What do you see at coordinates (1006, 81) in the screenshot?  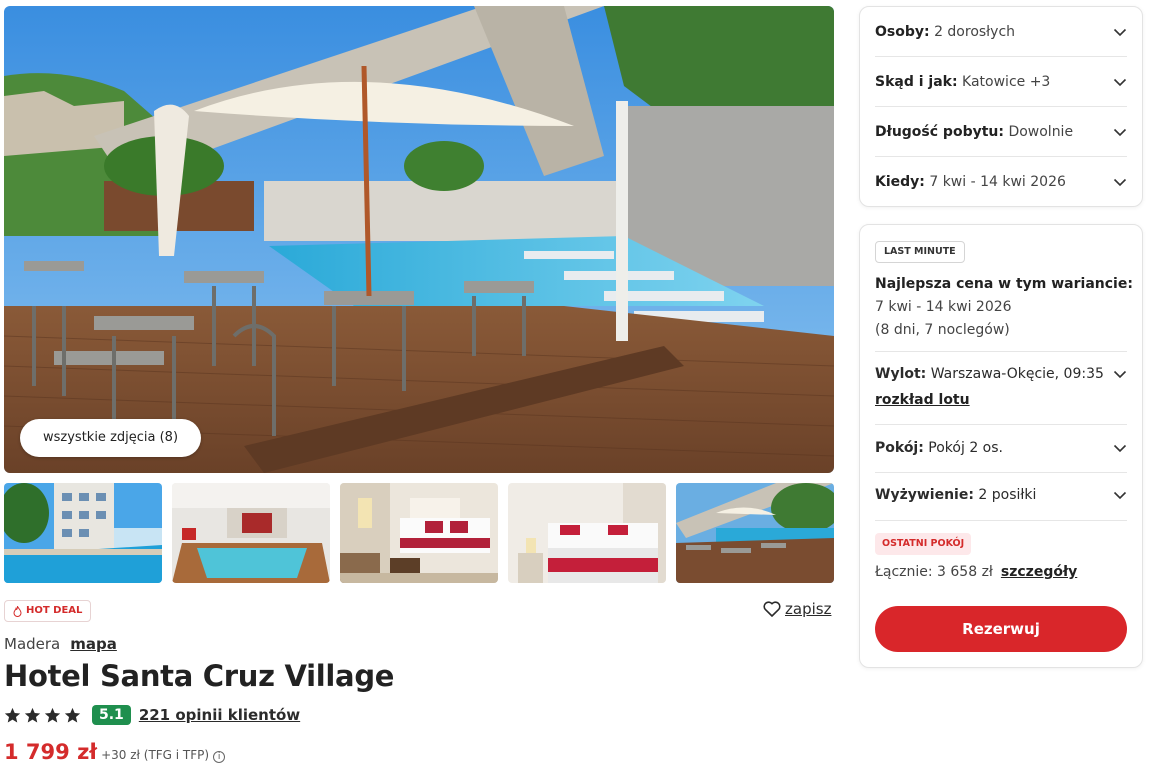 I see `filter-departure-value: Katowice +3` at bounding box center [1006, 81].